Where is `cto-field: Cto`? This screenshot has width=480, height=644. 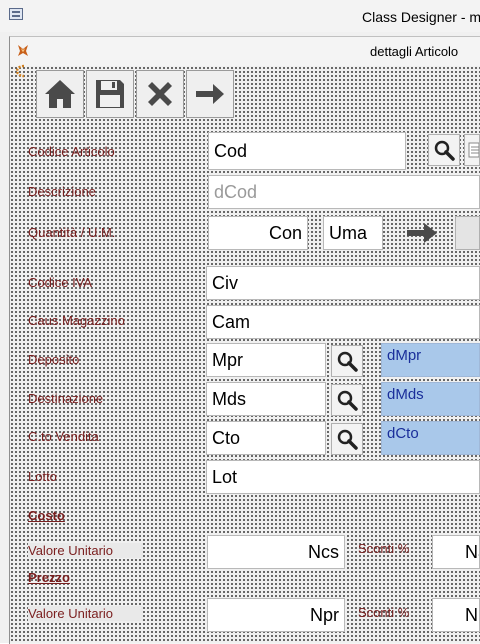 cto-field: Cto is located at coordinates (266, 438).